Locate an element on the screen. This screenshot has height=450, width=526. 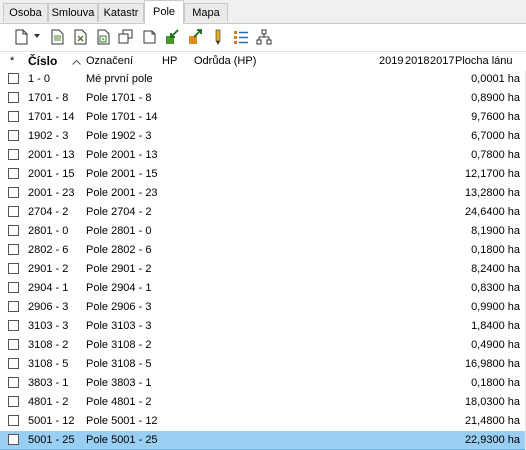
table-row: 2906 - 3 Pole 2906 - 3 0,9900 ha is located at coordinates (263, 307).